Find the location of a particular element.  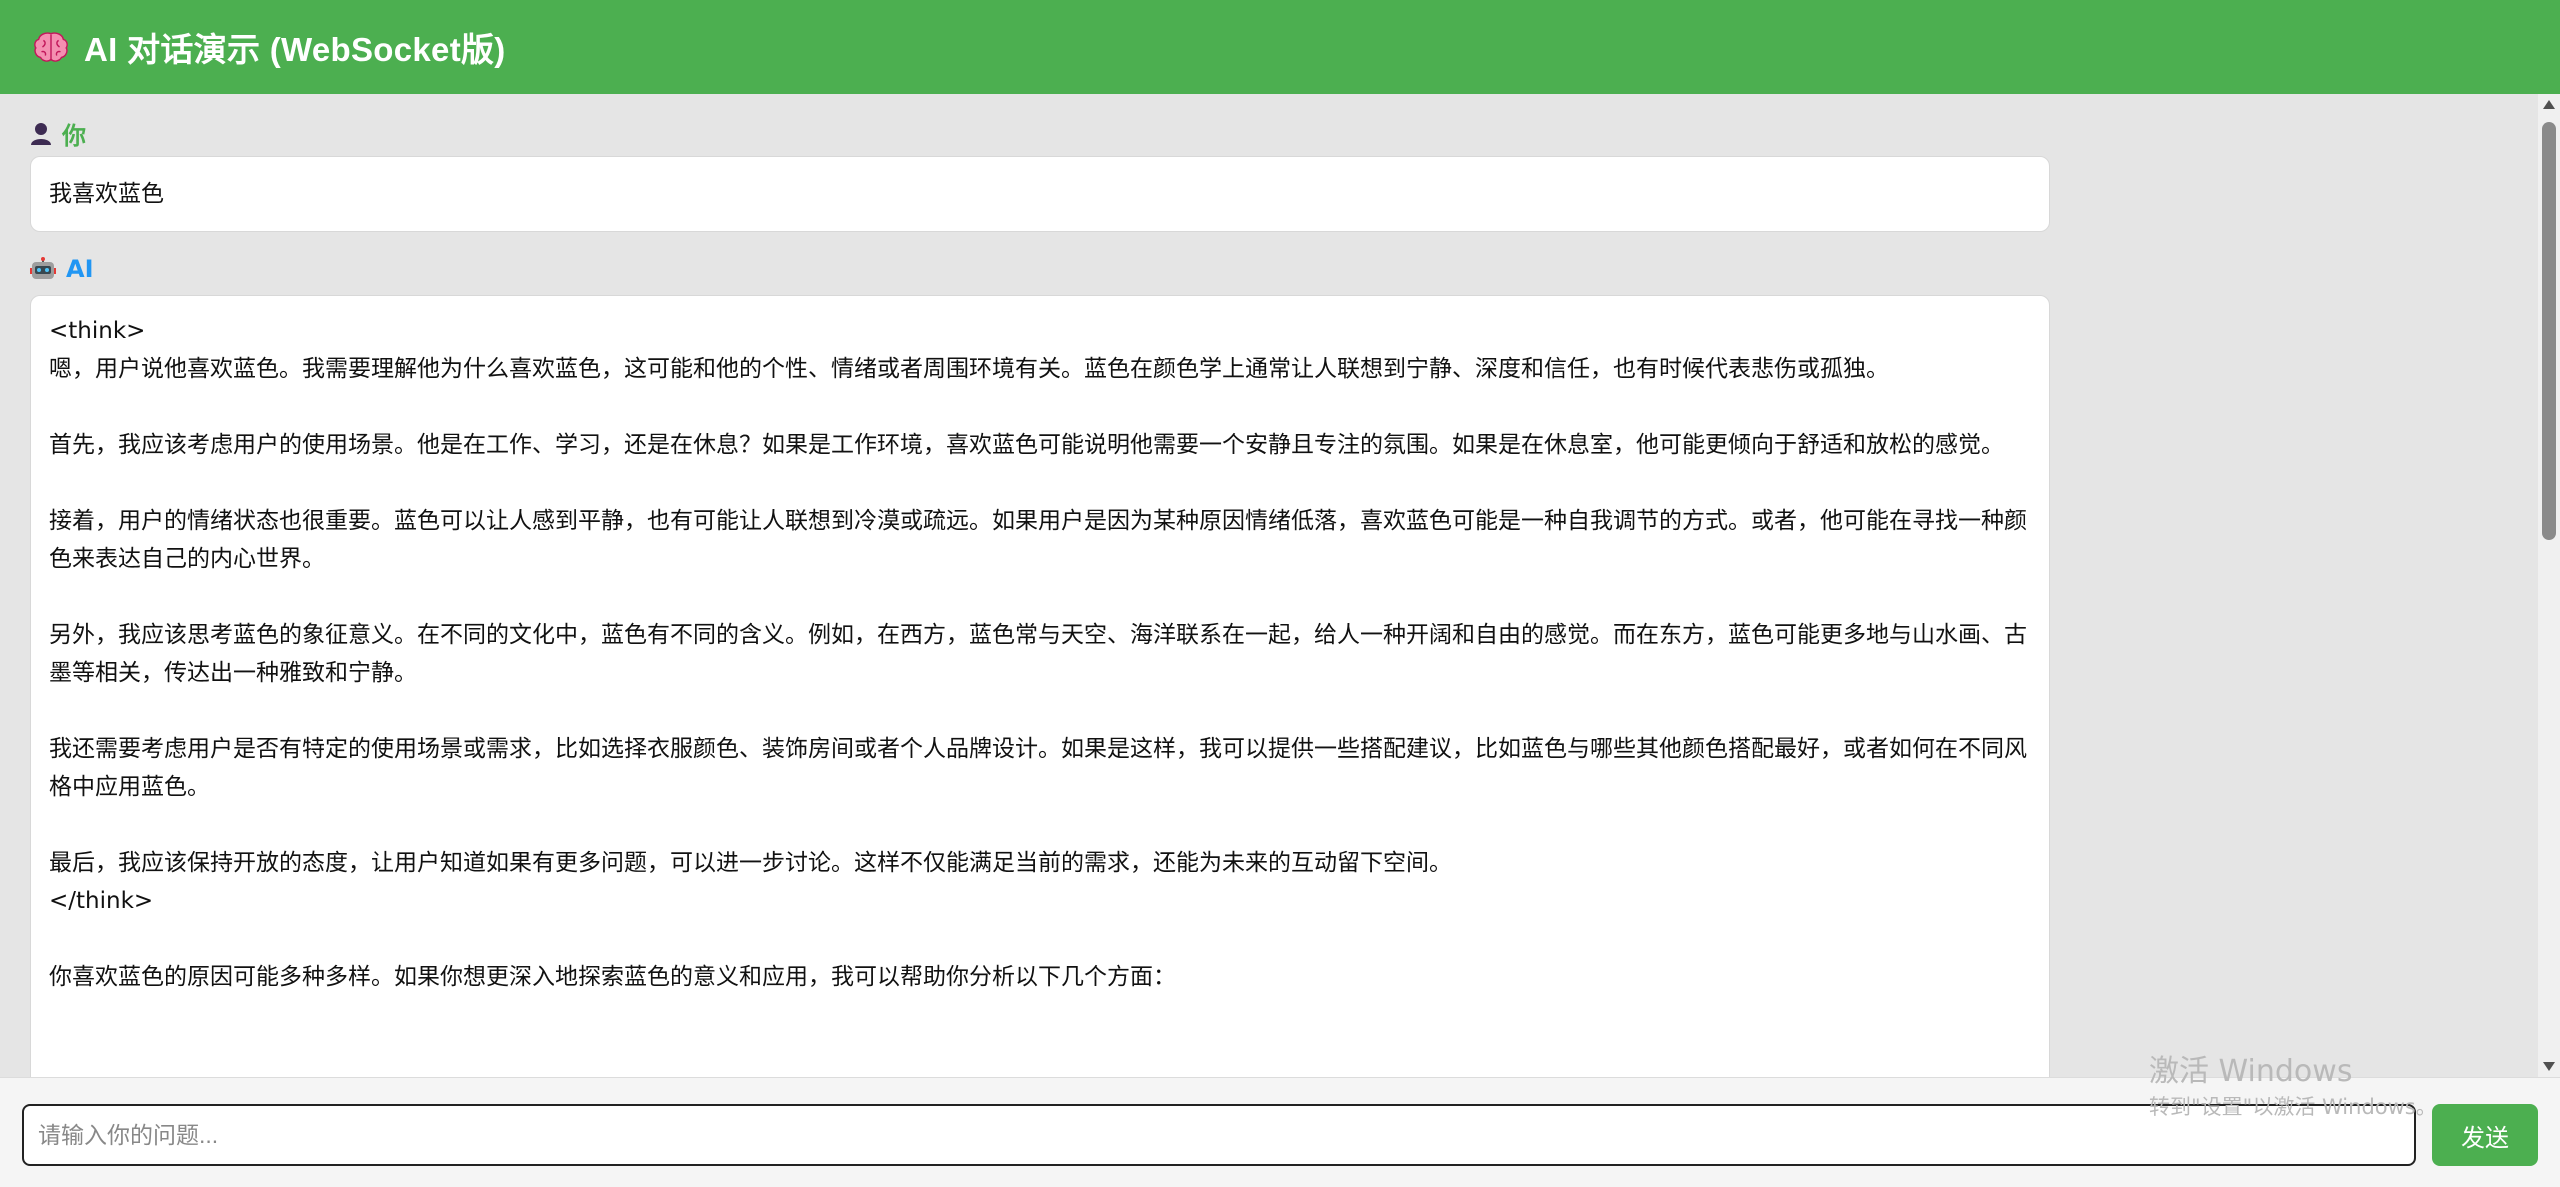

ai-role-label: AI is located at coordinates (62, 269).